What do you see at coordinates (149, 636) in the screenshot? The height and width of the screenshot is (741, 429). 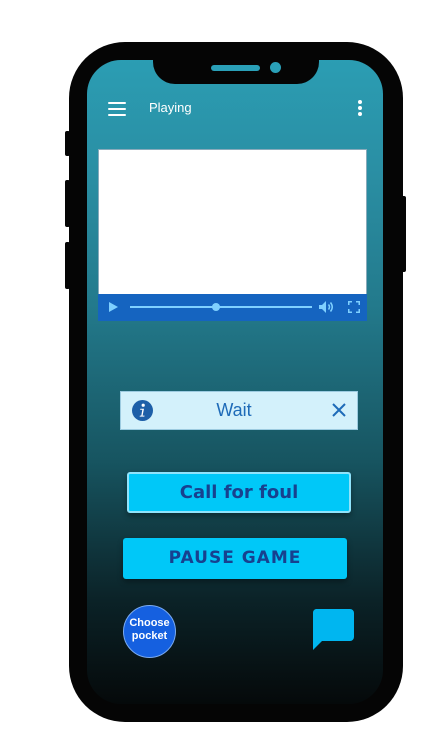 I see `choose-pocket-label-line2: pocket` at bounding box center [149, 636].